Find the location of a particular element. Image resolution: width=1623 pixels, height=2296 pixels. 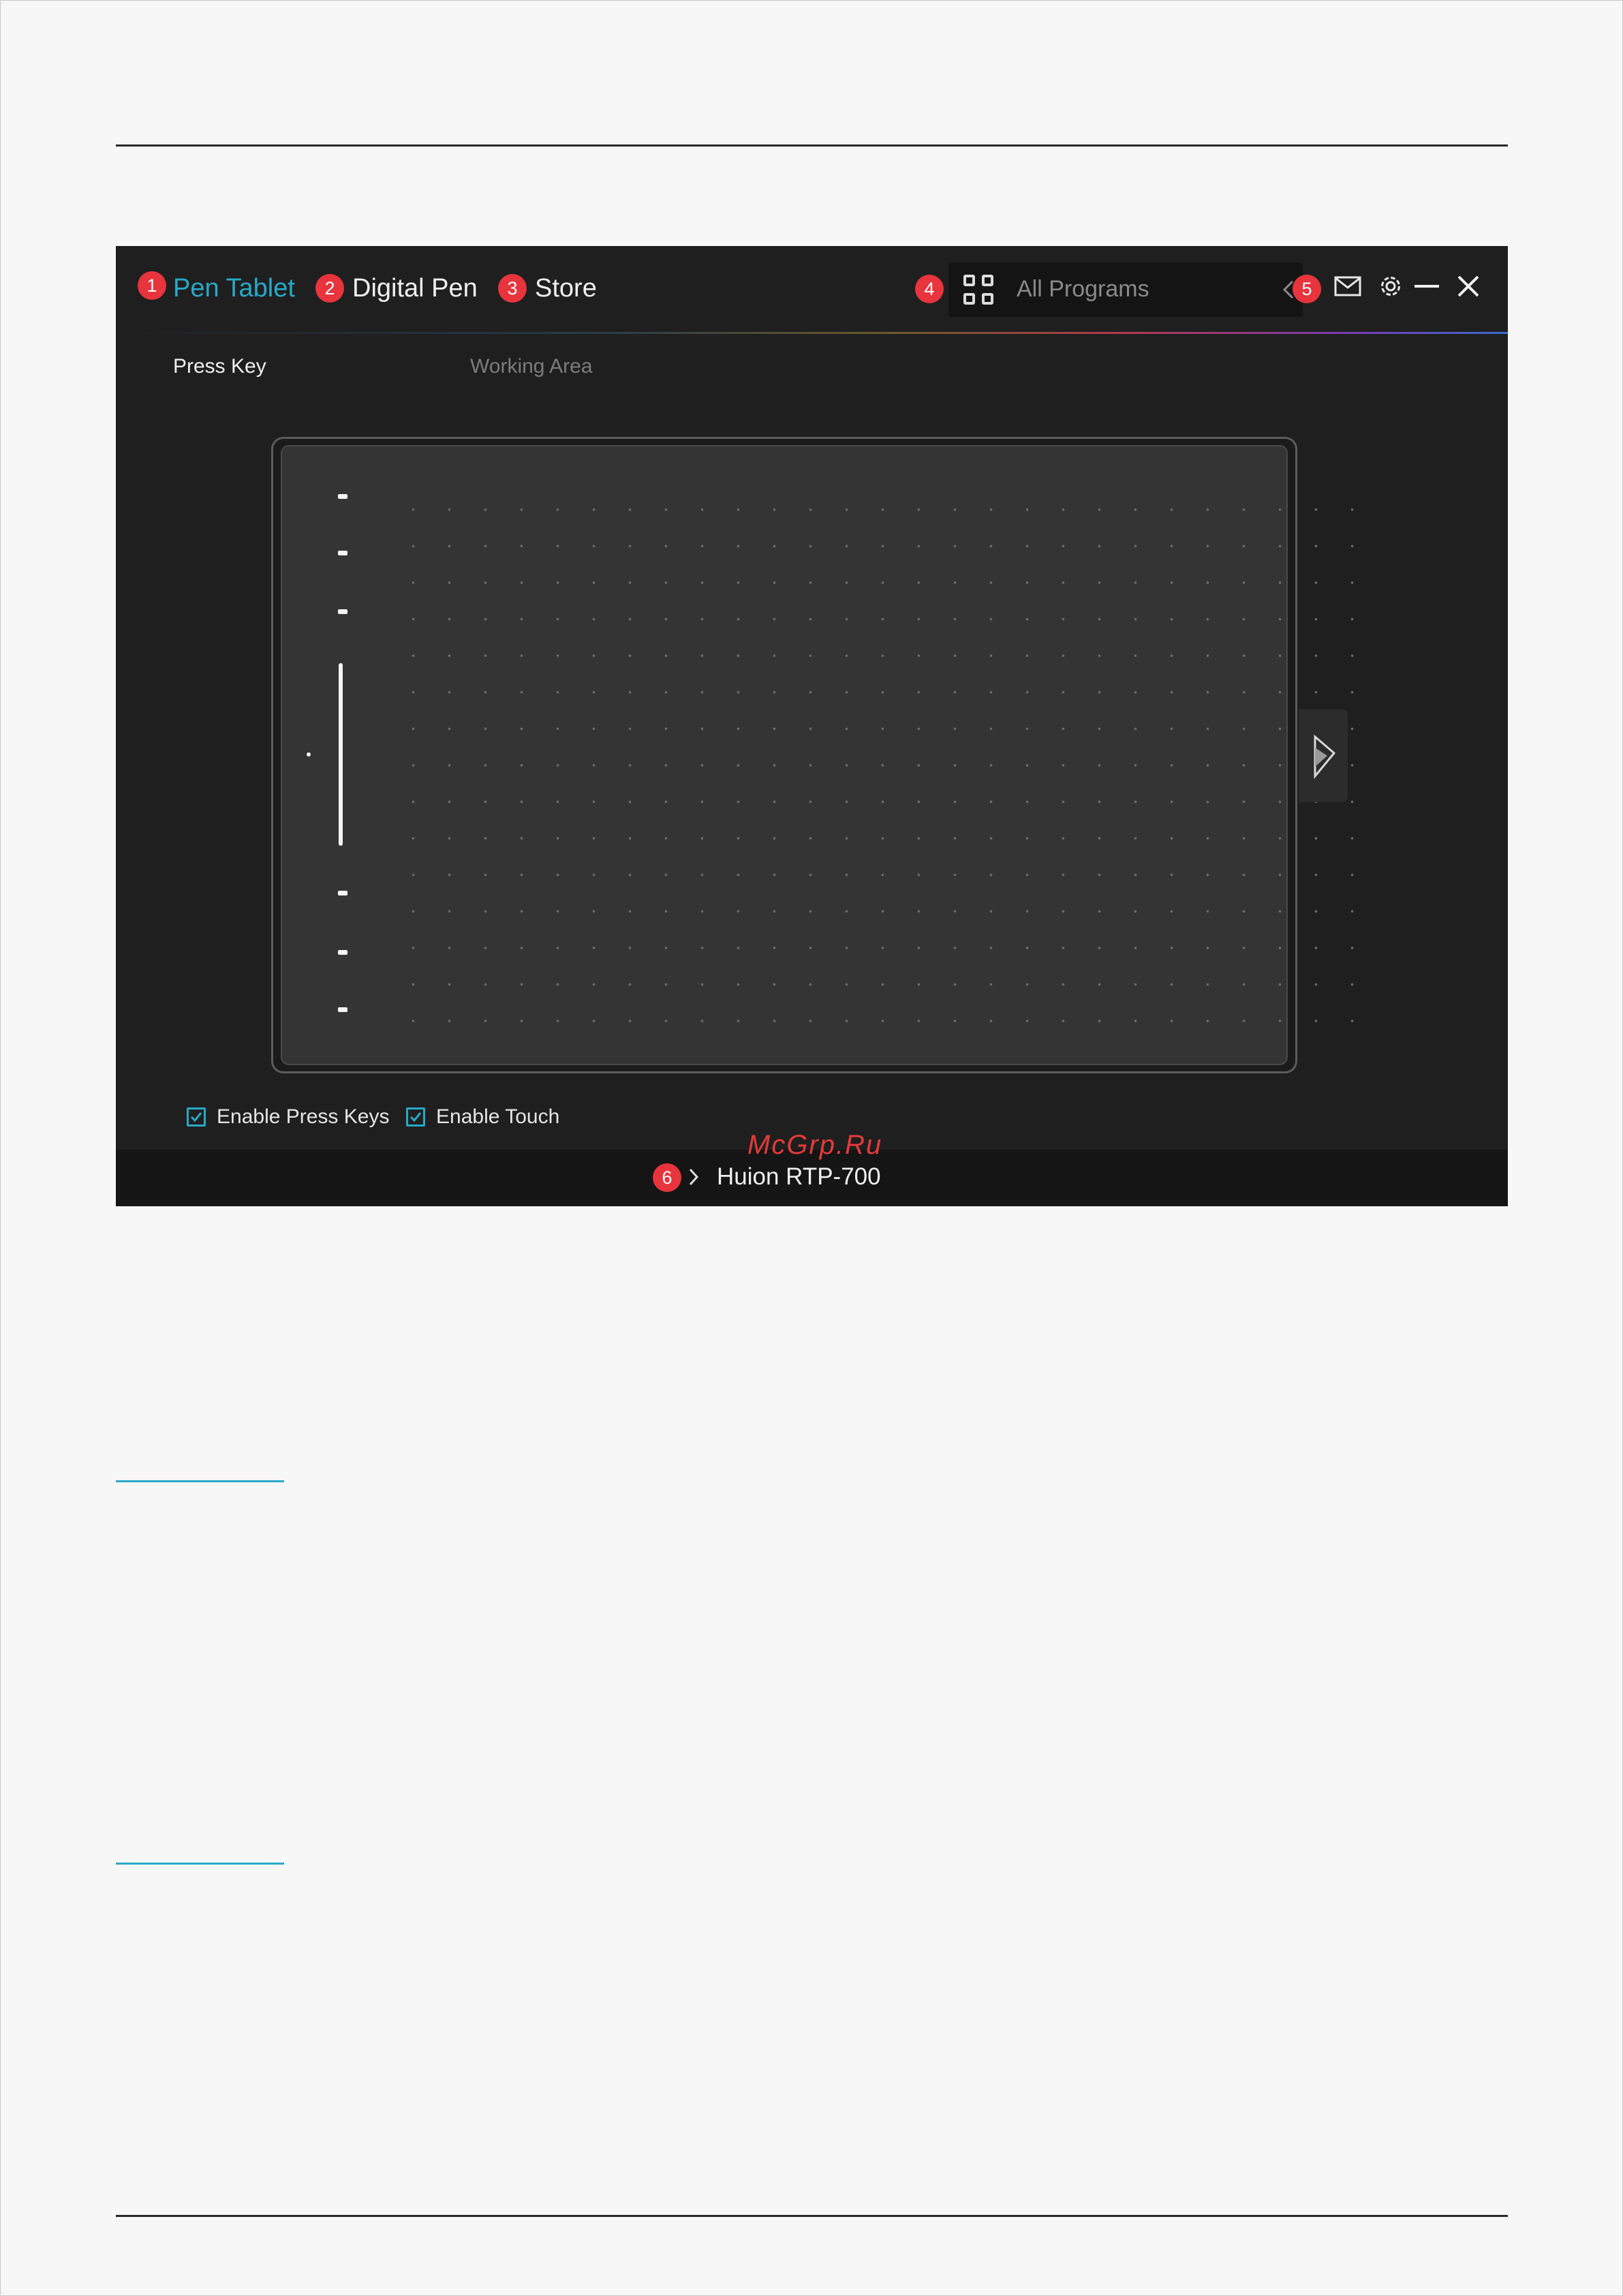

enable-touch-label: Enable Touch is located at coordinates (498, 1116).